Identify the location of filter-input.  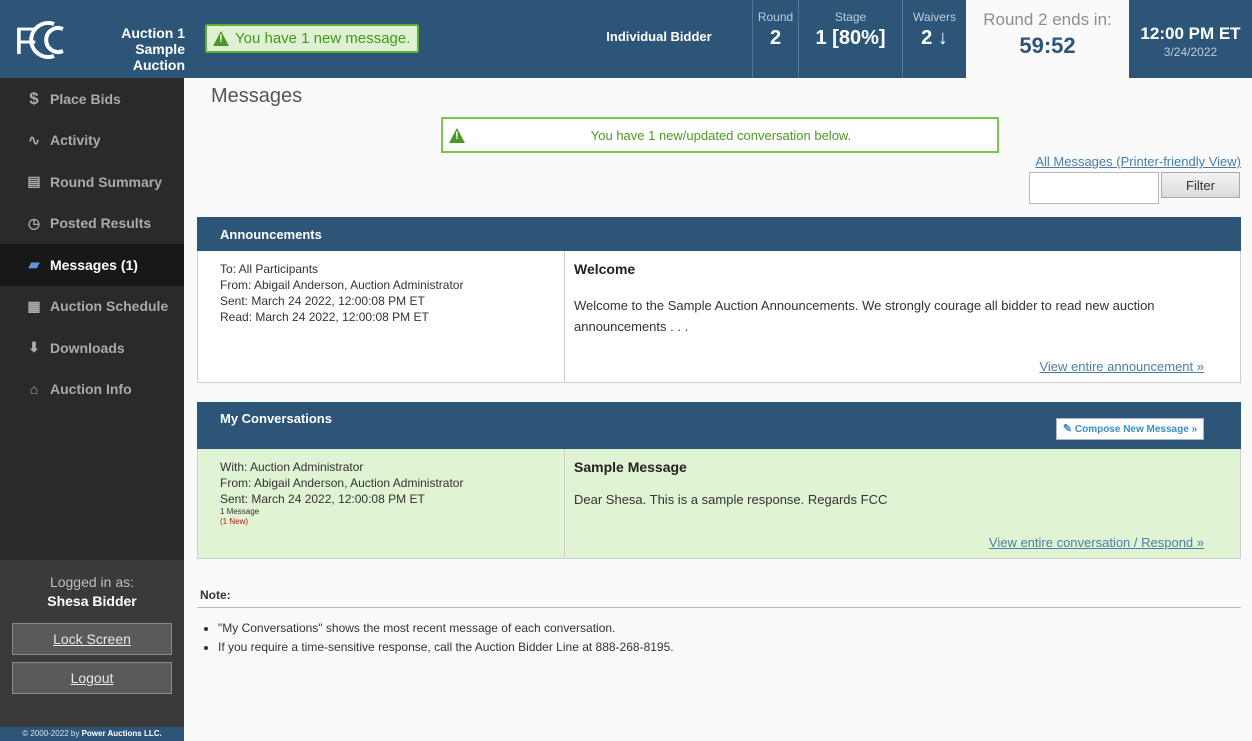
(1094, 188).